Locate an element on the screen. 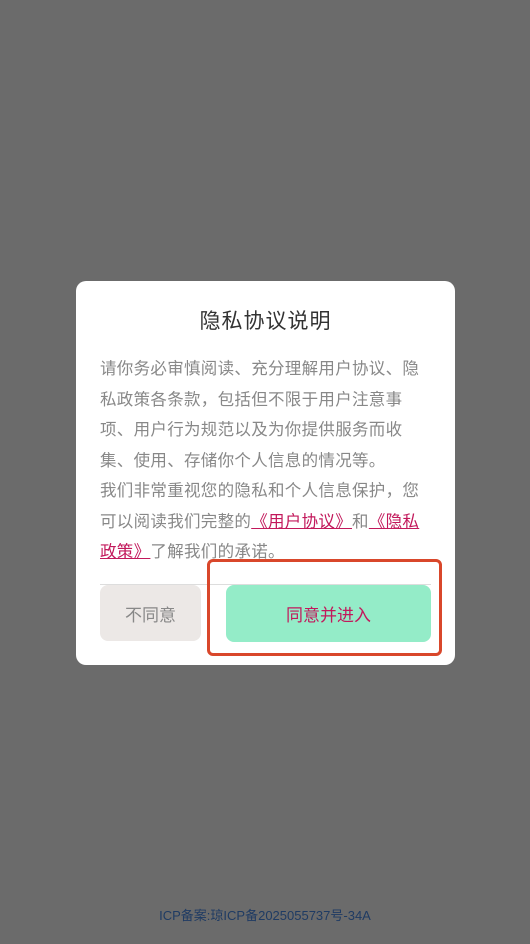 This screenshot has width=530, height=944. dialog-title: 隐私协议说明 is located at coordinates (265, 321).